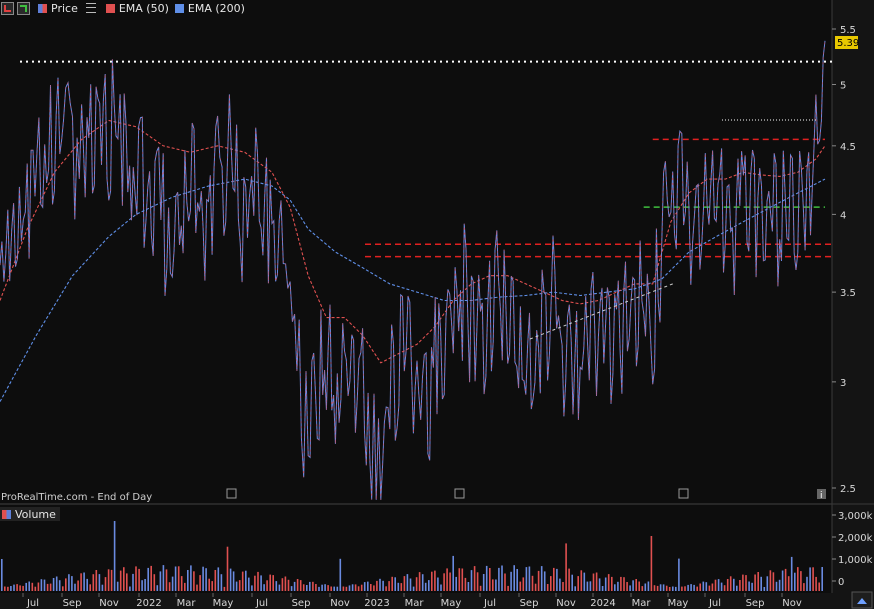  What do you see at coordinates (843, 383) in the screenshot?
I see `price-tick-label: 3` at bounding box center [843, 383].